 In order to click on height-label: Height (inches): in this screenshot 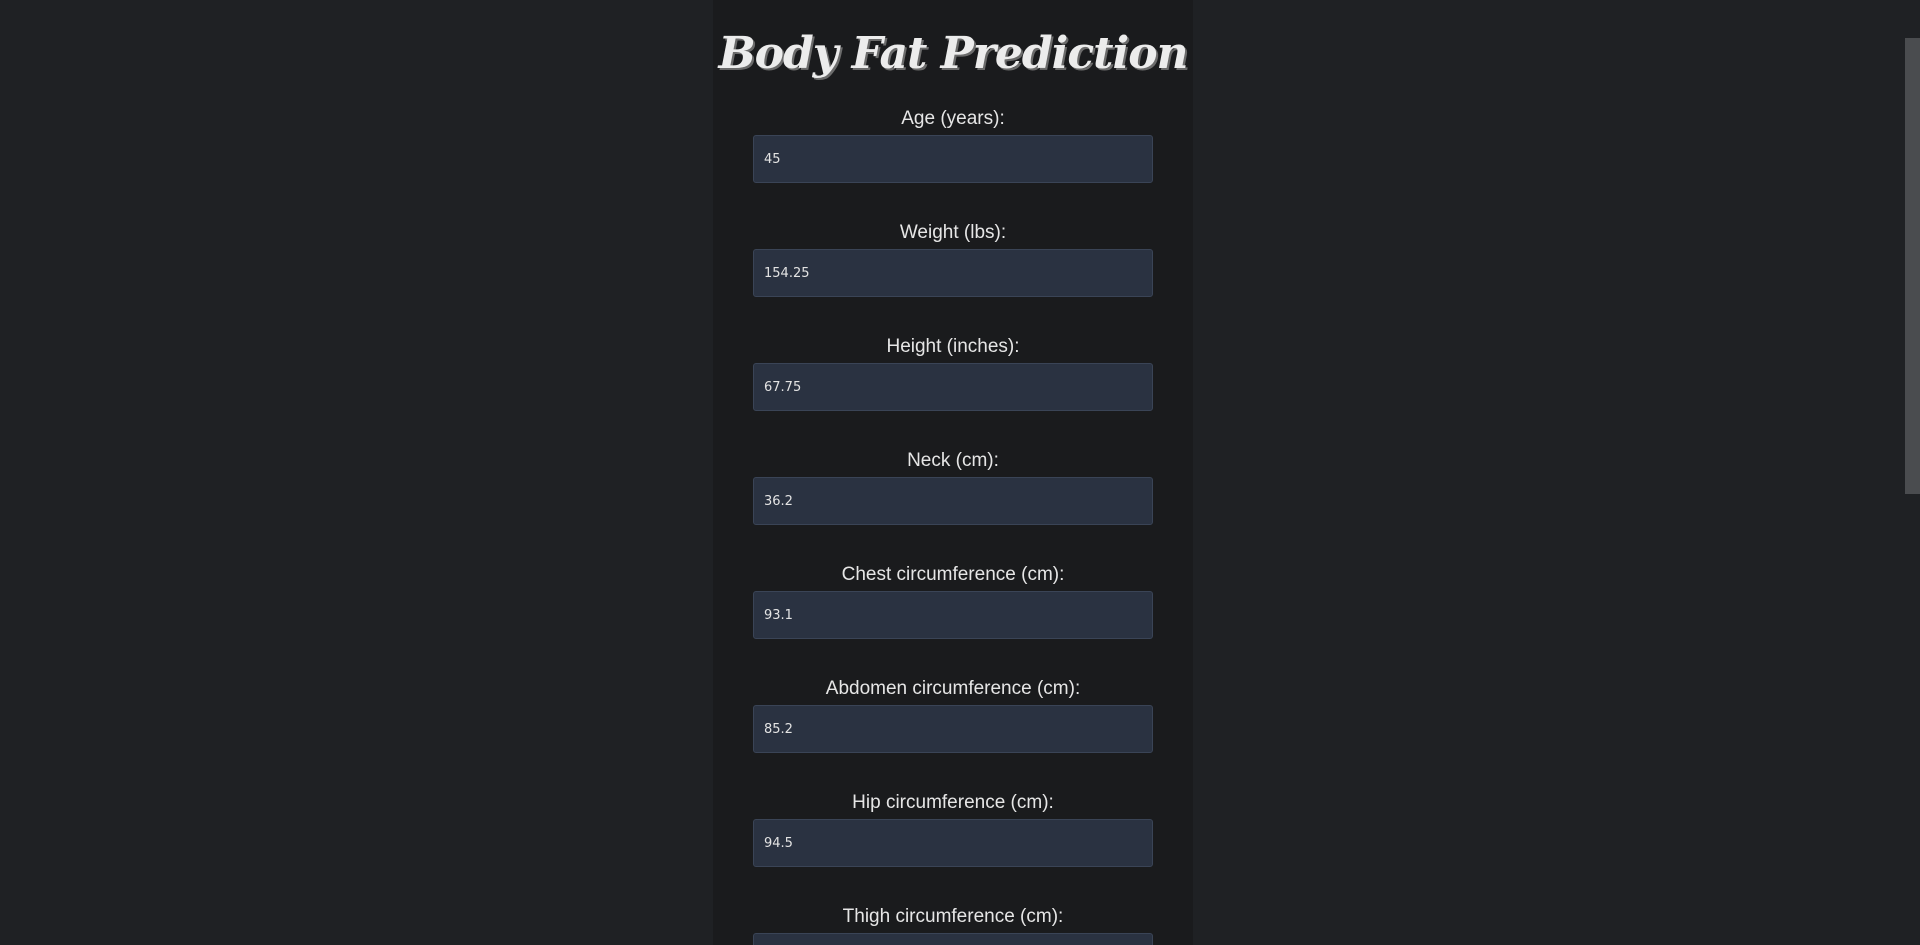, I will do `click(953, 346)`.